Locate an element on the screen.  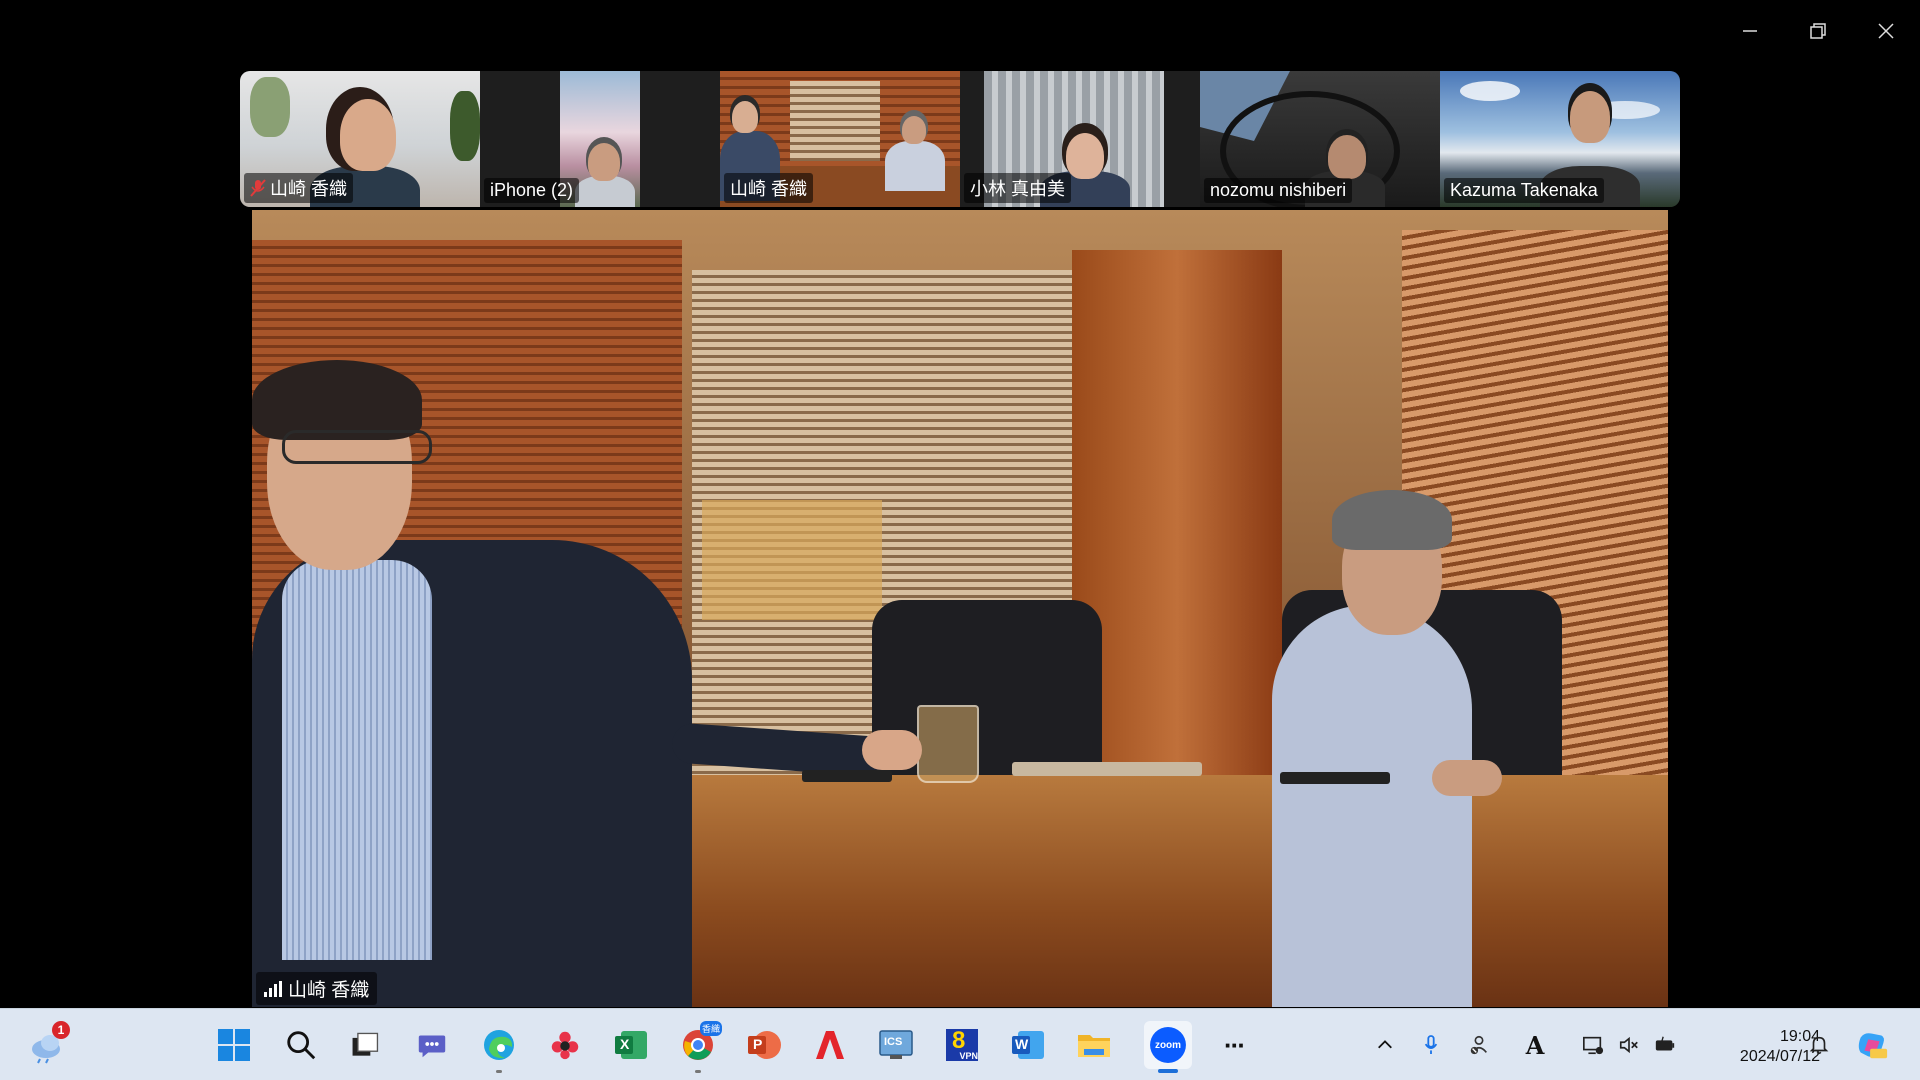
excel-button: X is located at coordinates (631, 1045).